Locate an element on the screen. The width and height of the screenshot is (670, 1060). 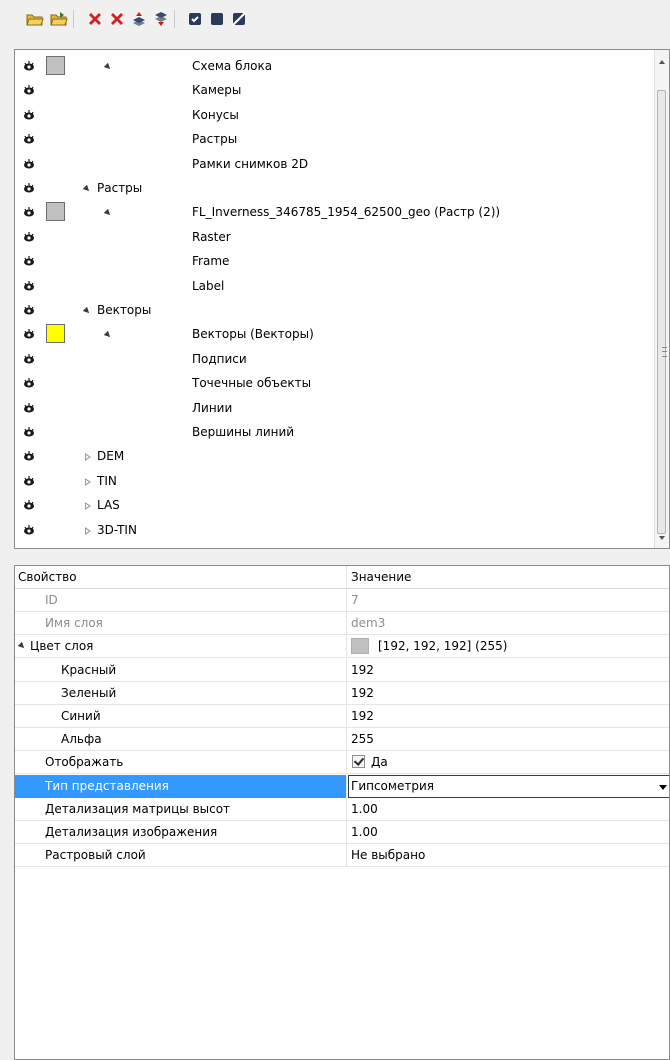
uncheck-all-icon is located at coordinates (217, 19).